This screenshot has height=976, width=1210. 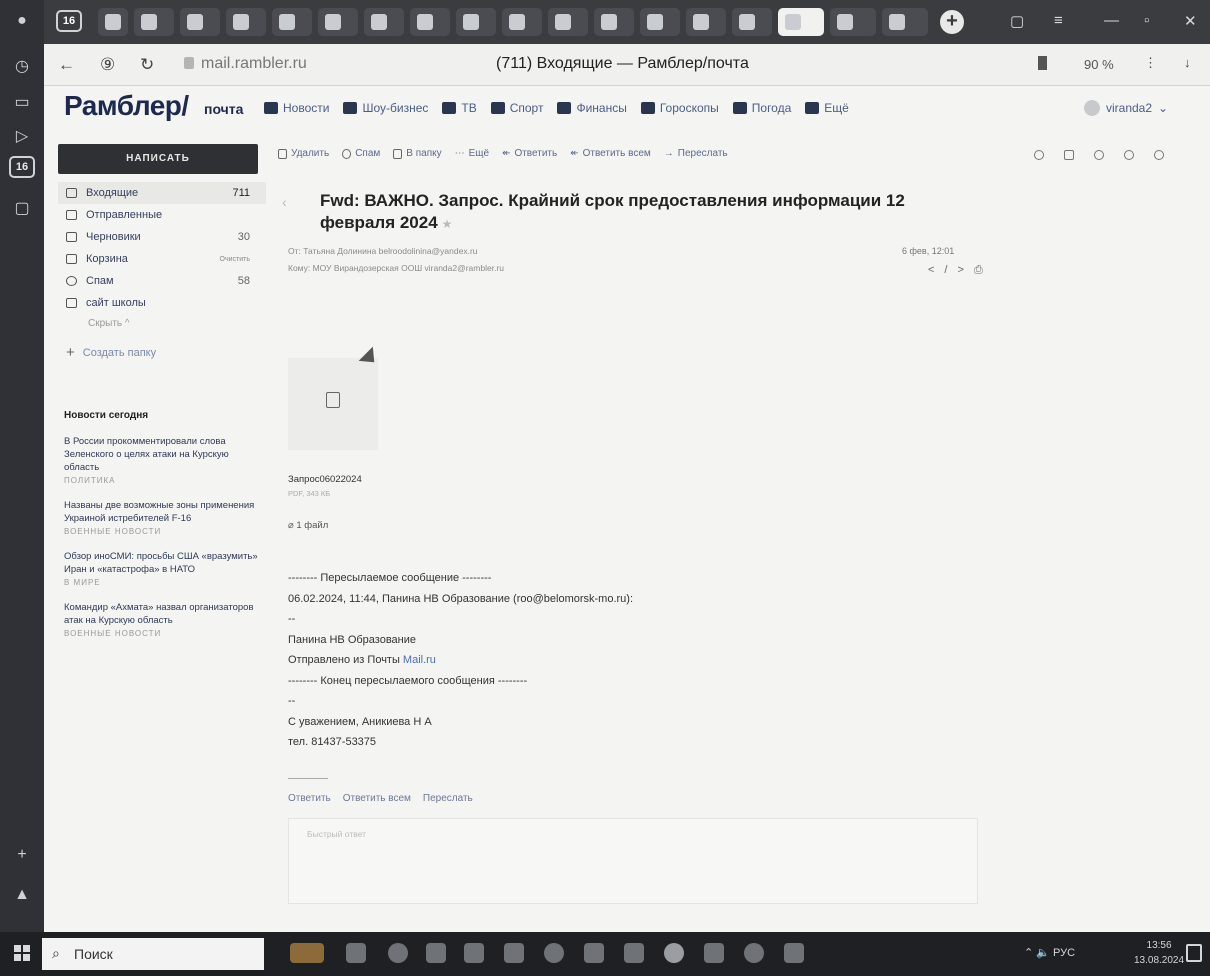 I want to click on yandex-app-icon, so click(x=554, y=953).